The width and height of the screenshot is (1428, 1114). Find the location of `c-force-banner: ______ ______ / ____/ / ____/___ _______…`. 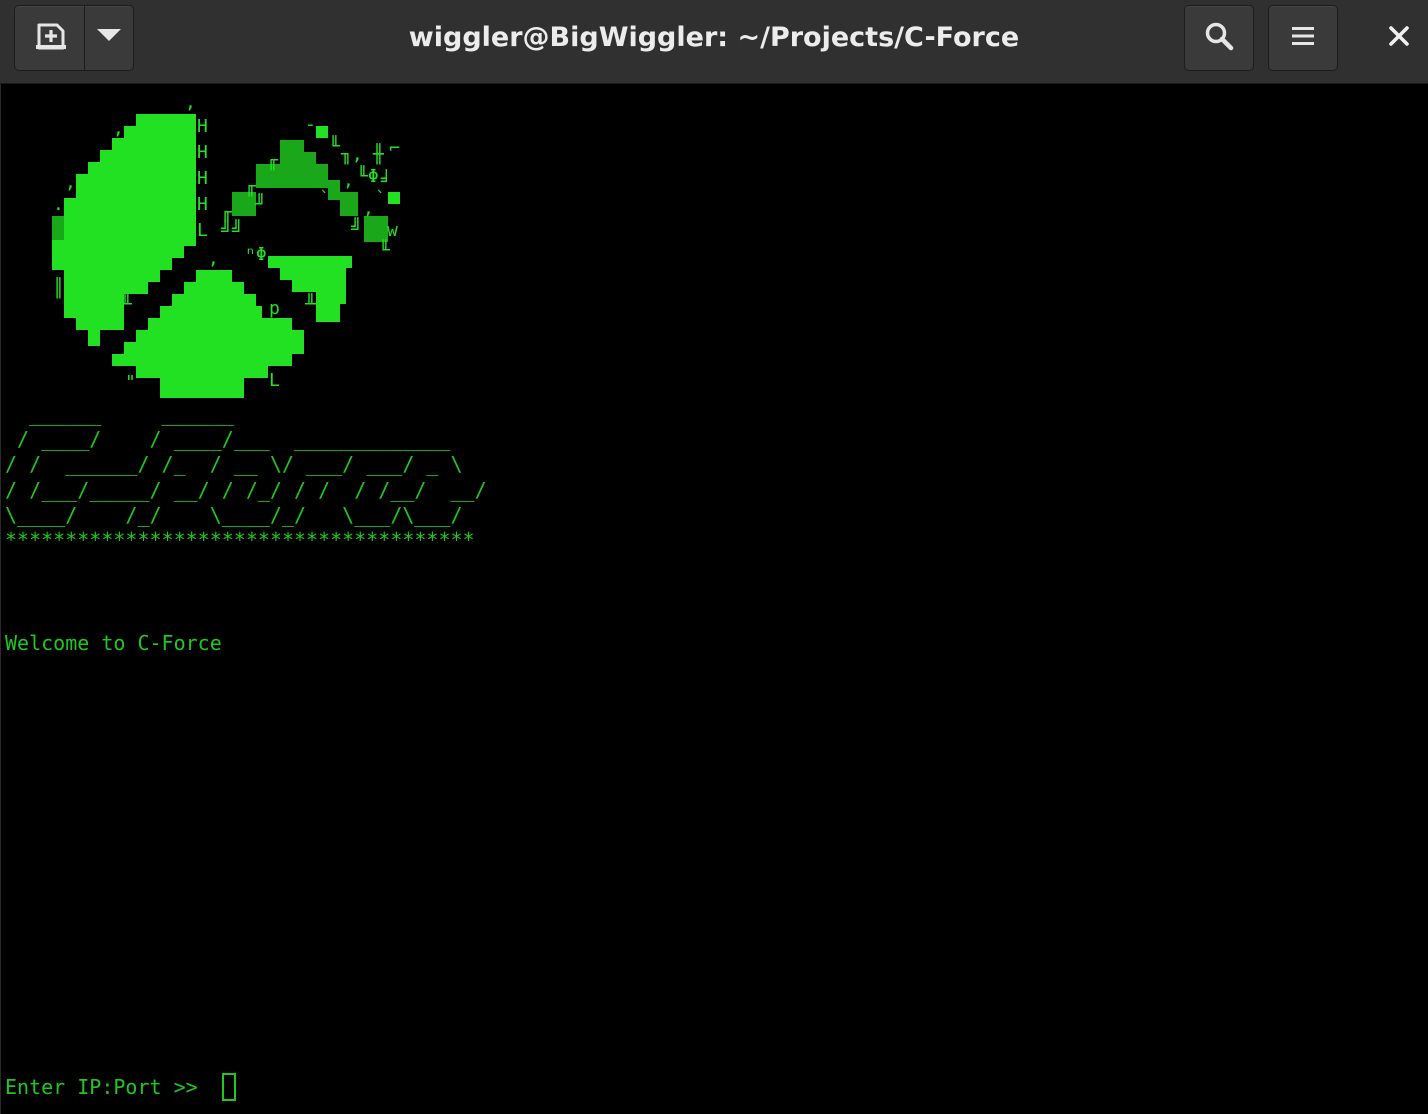

c-force-banner: ______ ______ / ____/ / ____/___ _______… is located at coordinates (246, 477).